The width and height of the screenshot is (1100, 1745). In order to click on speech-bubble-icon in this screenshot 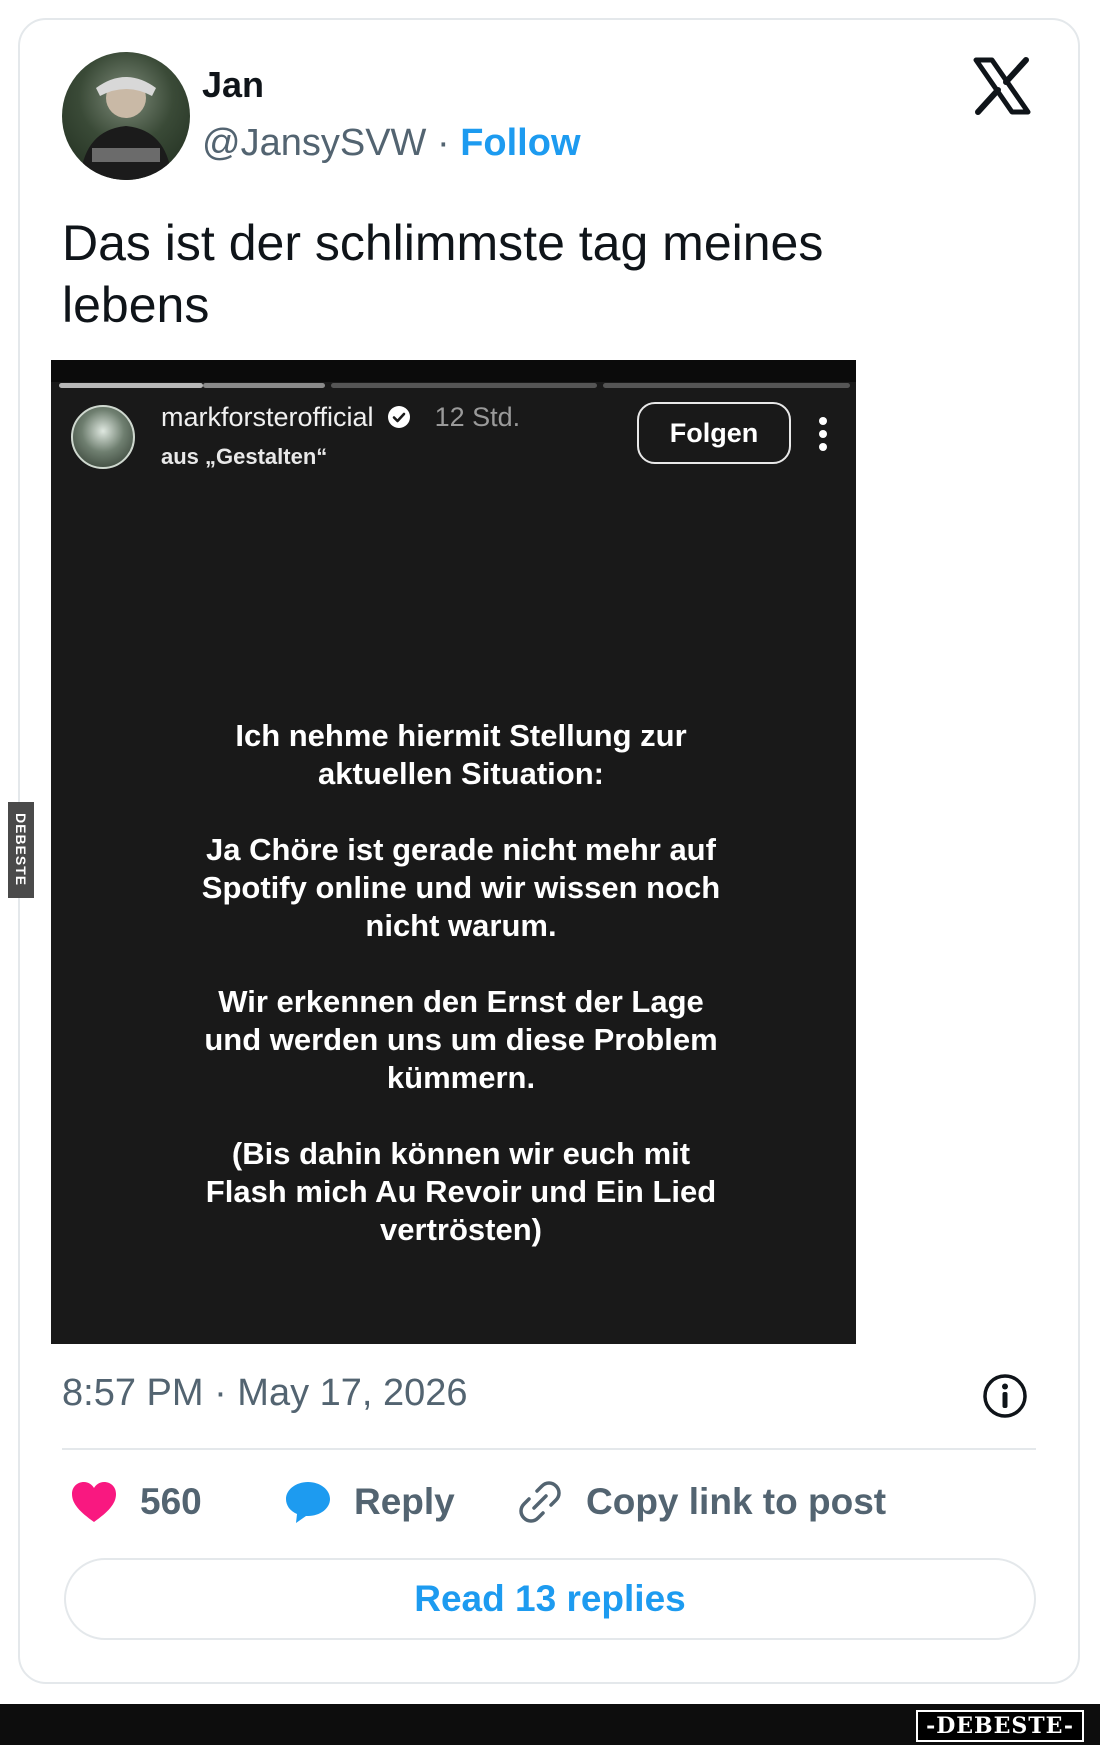, I will do `click(308, 1502)`.